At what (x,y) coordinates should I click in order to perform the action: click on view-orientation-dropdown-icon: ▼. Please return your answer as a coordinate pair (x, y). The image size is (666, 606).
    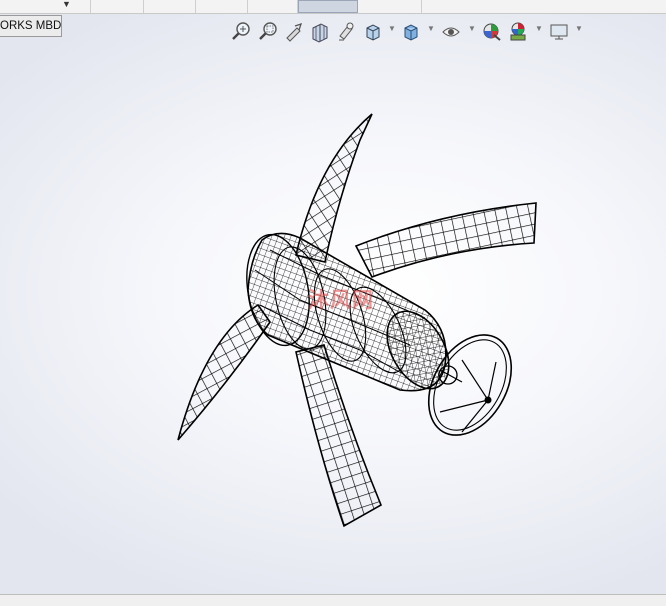
    Looking at the image, I should click on (392, 28).